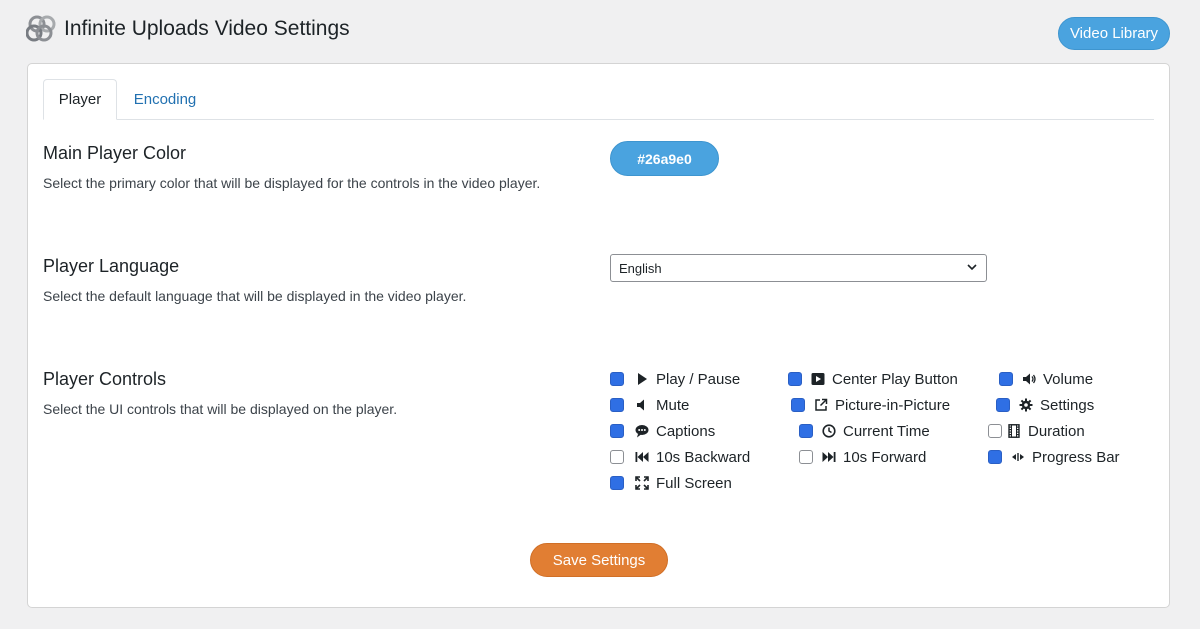  I want to click on page-title: Infinite Uploads Video Settings, so click(207, 28).